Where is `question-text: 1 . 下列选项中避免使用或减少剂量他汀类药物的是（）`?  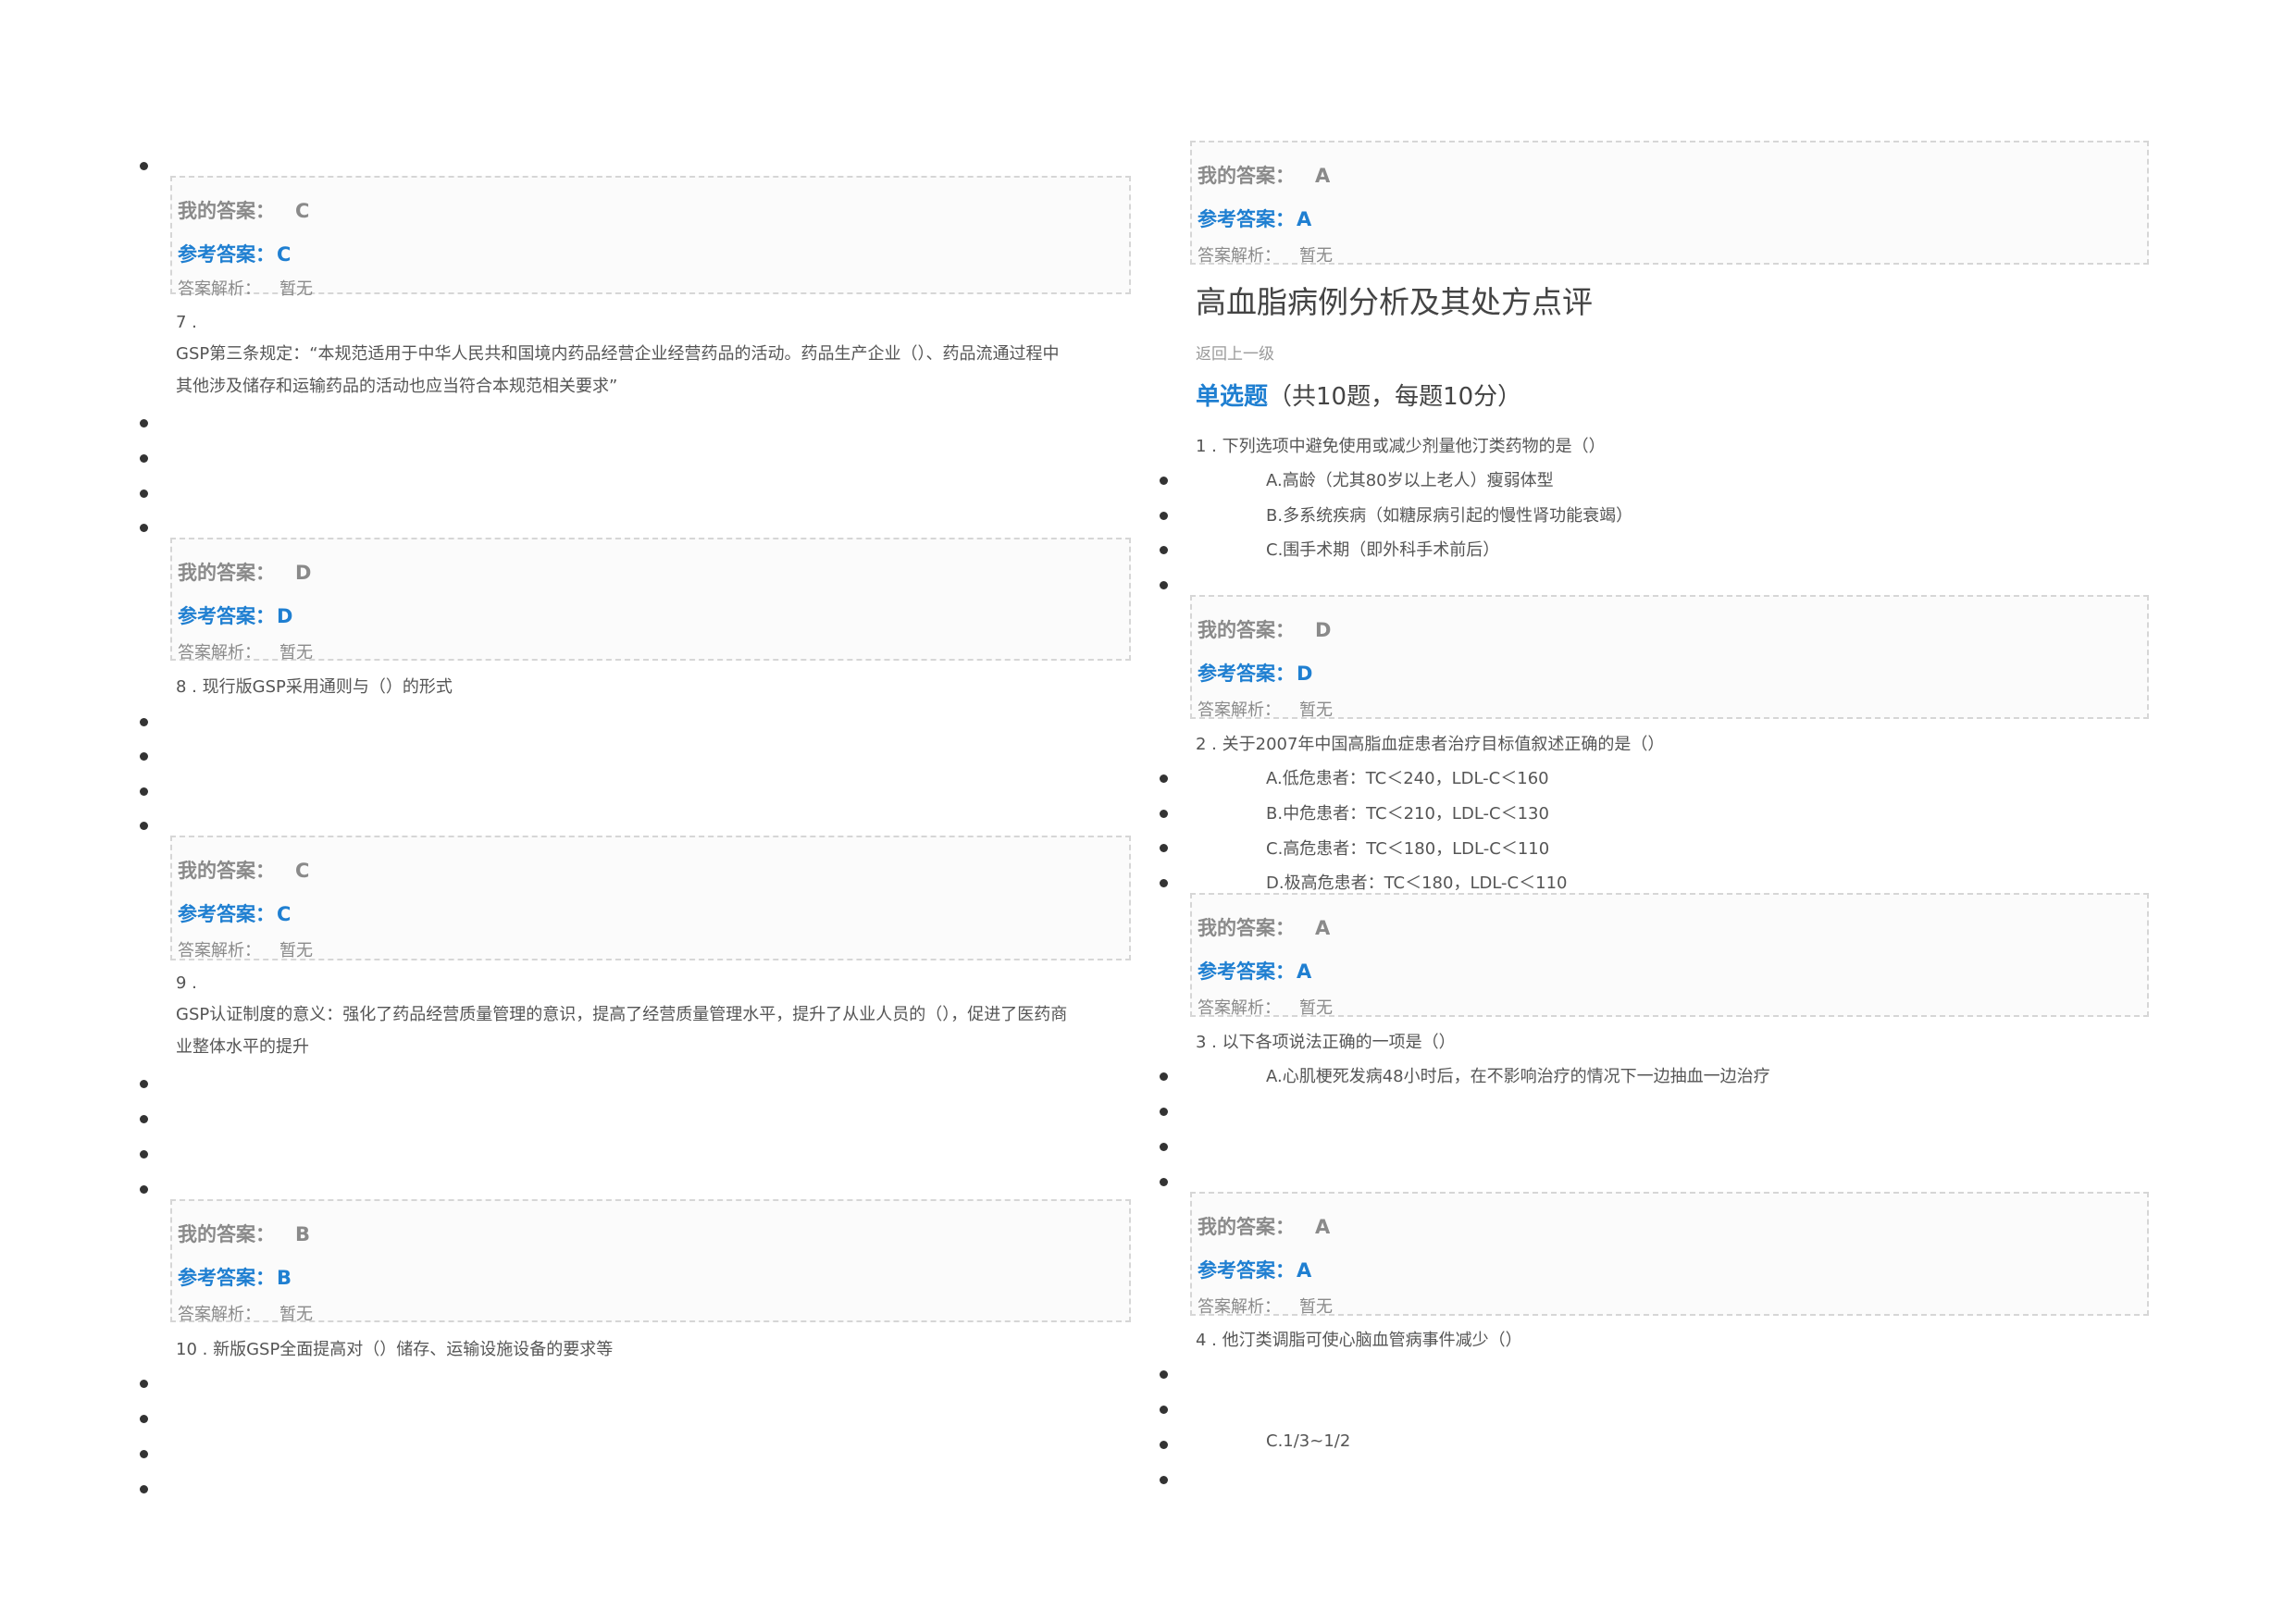 question-text: 1 . 下列选项中避免使用或减少剂量他汀类药物的是（） is located at coordinates (1401, 446).